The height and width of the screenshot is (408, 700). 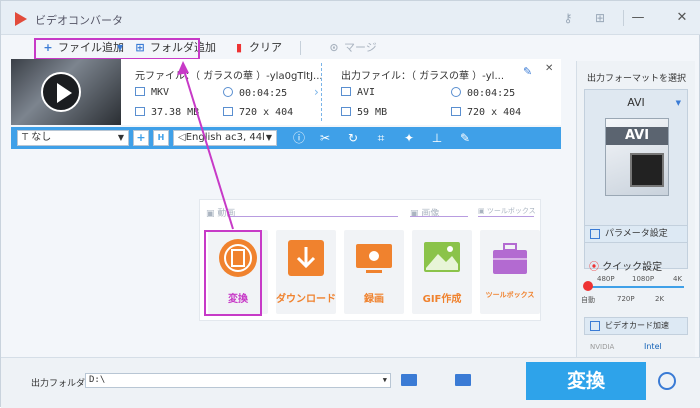 I want to click on hardware-acceleration-label: ビデオカード加速, so click(x=637, y=325).